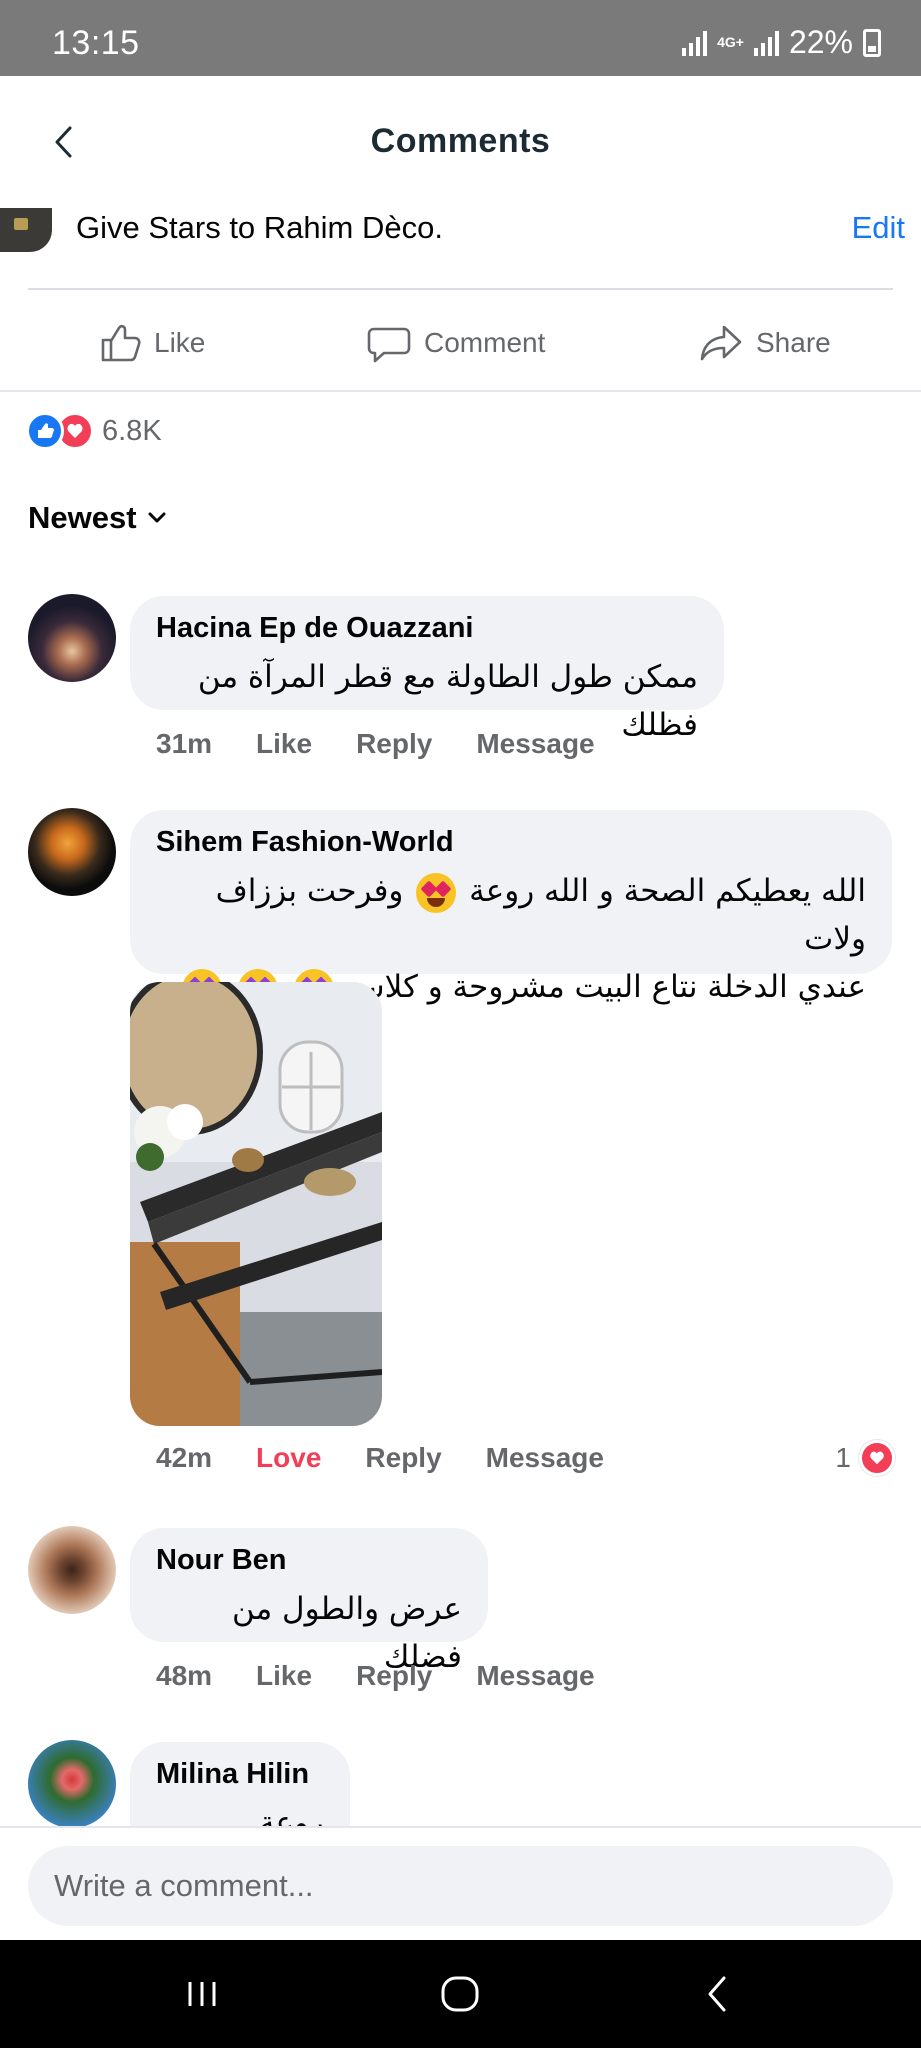  What do you see at coordinates (872, 42) in the screenshot?
I see `battery-icon` at bounding box center [872, 42].